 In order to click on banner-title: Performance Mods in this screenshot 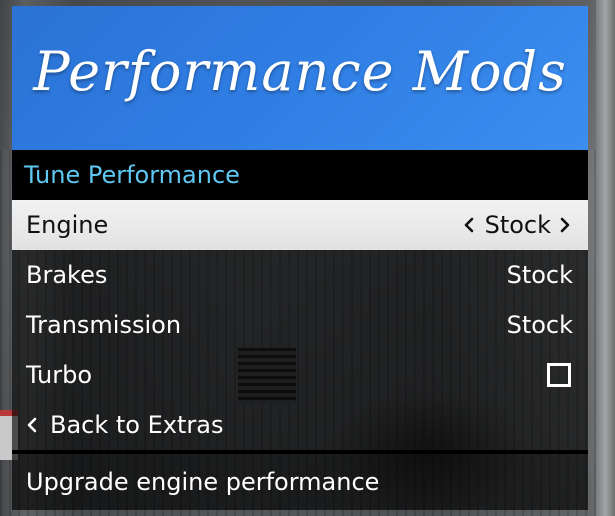, I will do `click(300, 71)`.